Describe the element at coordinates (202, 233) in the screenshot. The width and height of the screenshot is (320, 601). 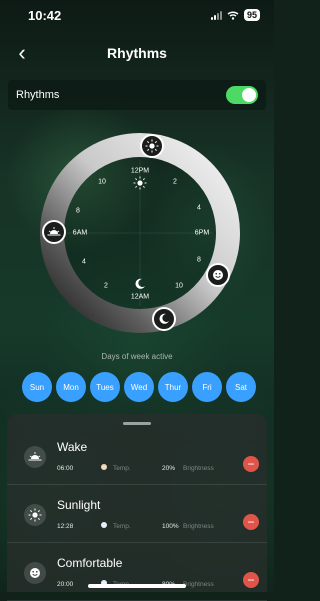
I see `dial-label-6pm: 6PM` at that location.